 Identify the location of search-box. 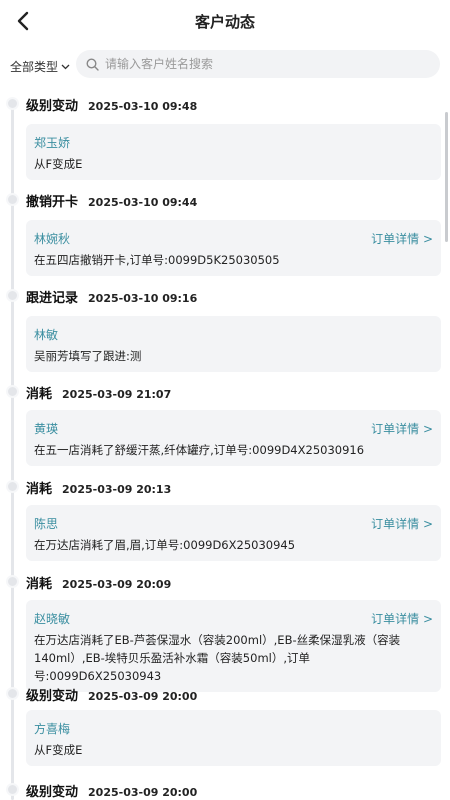
(258, 64).